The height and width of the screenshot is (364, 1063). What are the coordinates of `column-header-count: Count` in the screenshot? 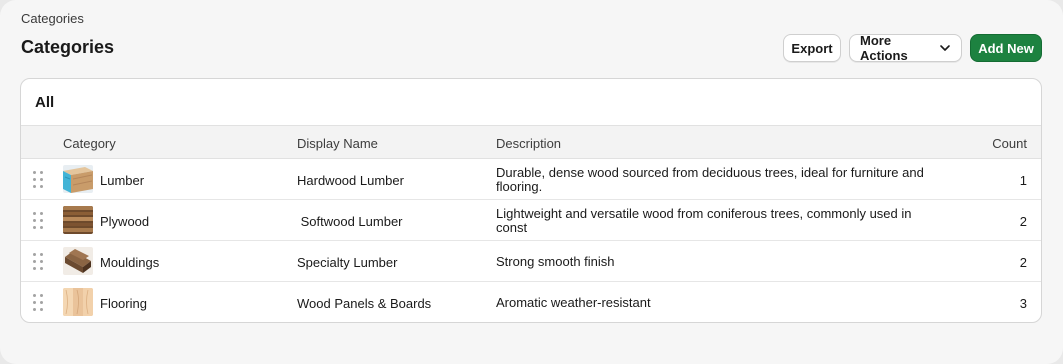 It's located at (1009, 143).